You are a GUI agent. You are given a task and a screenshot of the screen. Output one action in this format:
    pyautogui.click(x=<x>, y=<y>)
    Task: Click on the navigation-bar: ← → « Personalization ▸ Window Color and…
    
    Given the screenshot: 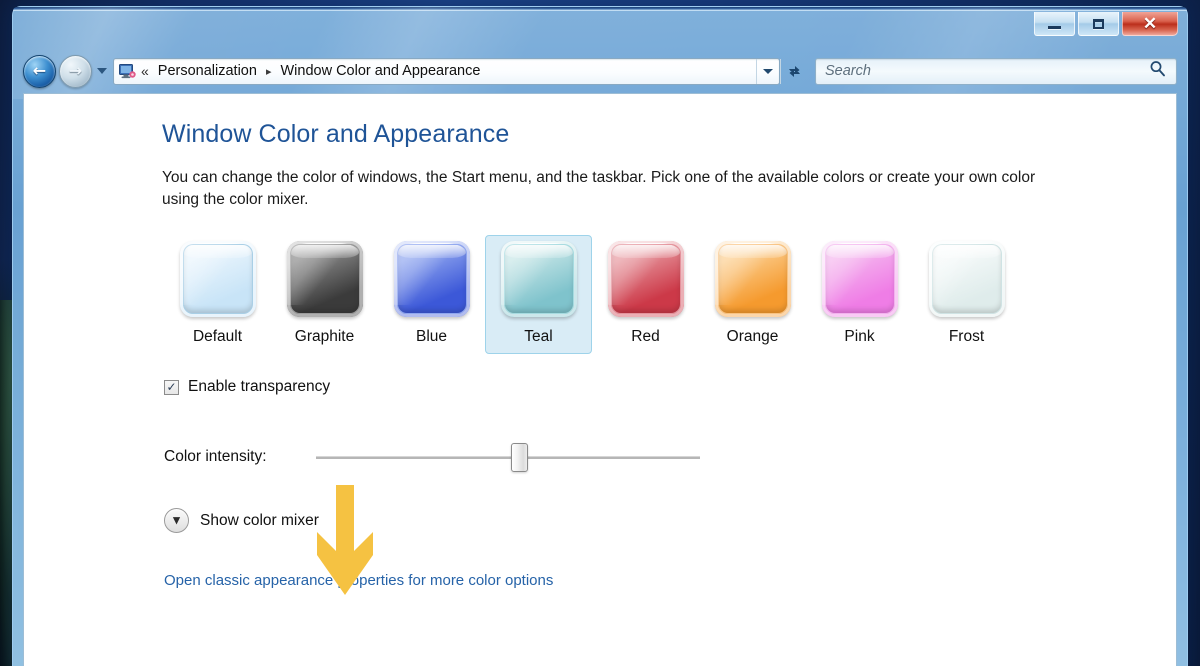 What is the action you would take?
    pyautogui.click(x=600, y=71)
    